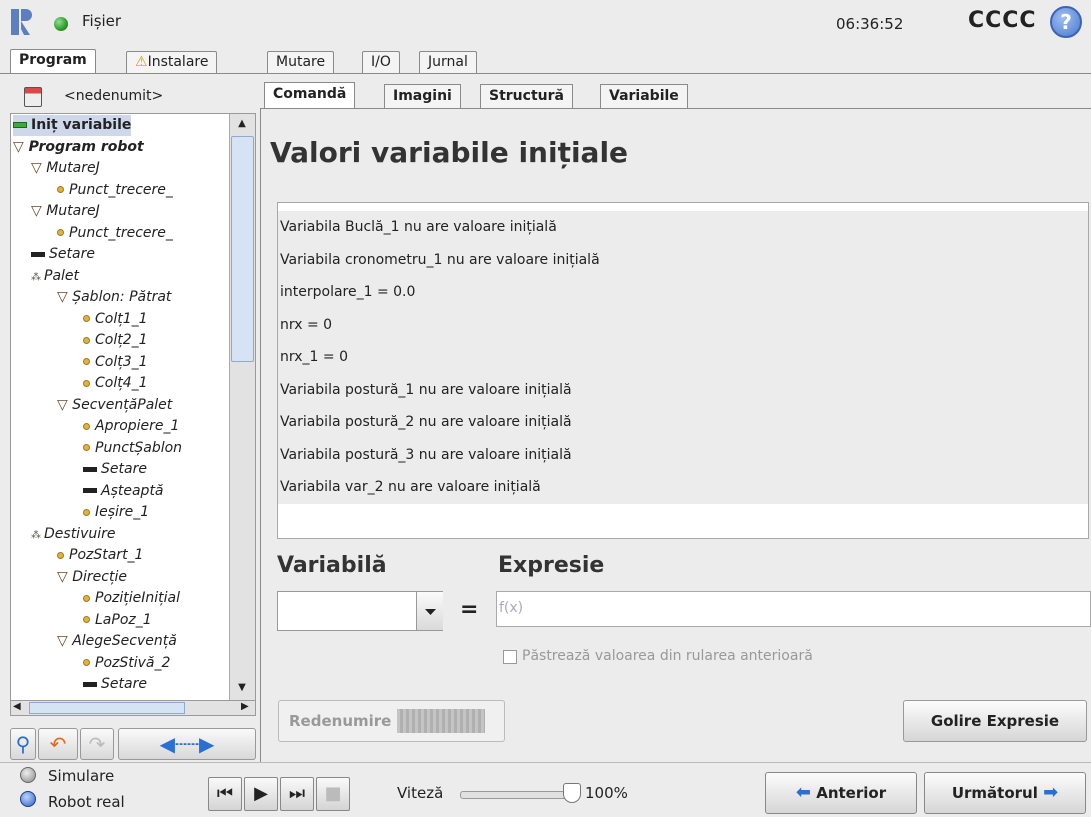  I want to click on tree-node: Colț3_1, so click(115, 362).